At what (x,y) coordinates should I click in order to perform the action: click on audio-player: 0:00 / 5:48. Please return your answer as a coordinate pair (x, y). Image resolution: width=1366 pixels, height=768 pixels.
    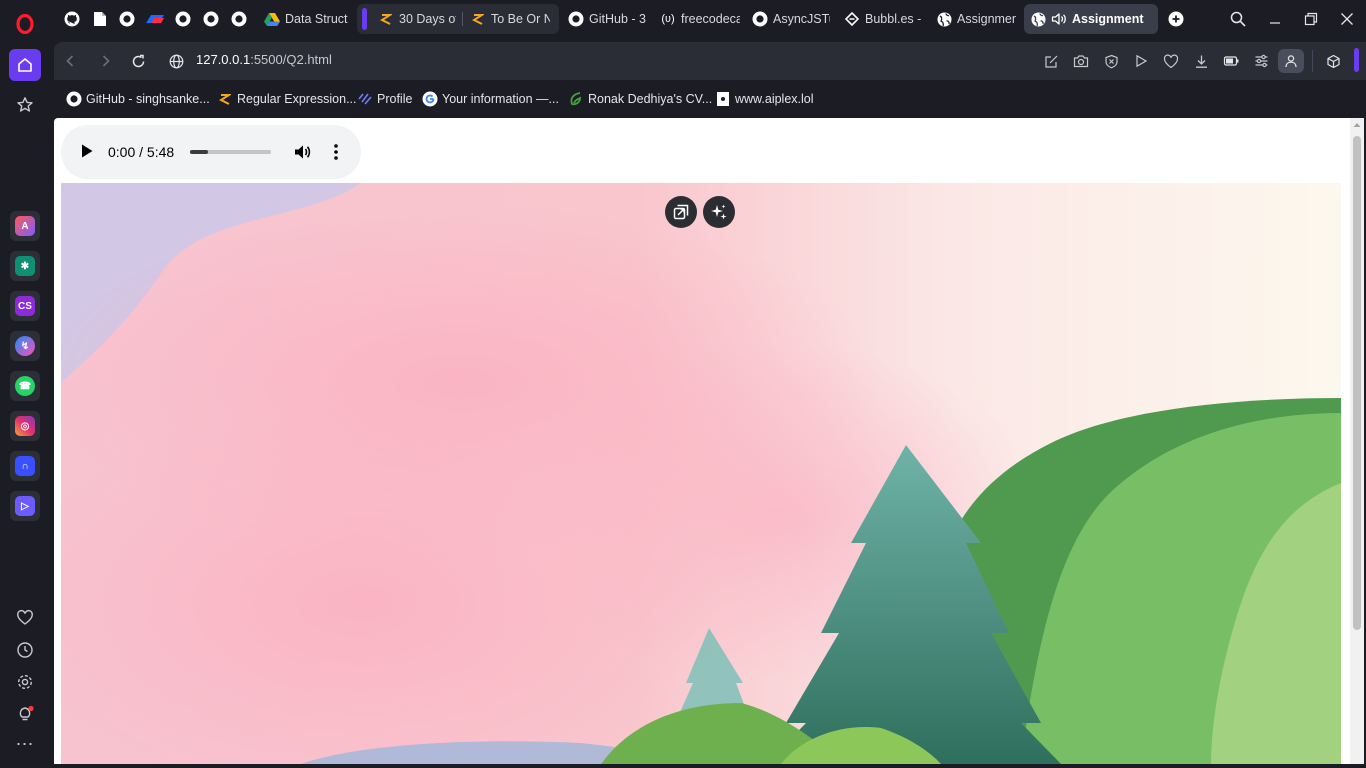
    Looking at the image, I should click on (211, 152).